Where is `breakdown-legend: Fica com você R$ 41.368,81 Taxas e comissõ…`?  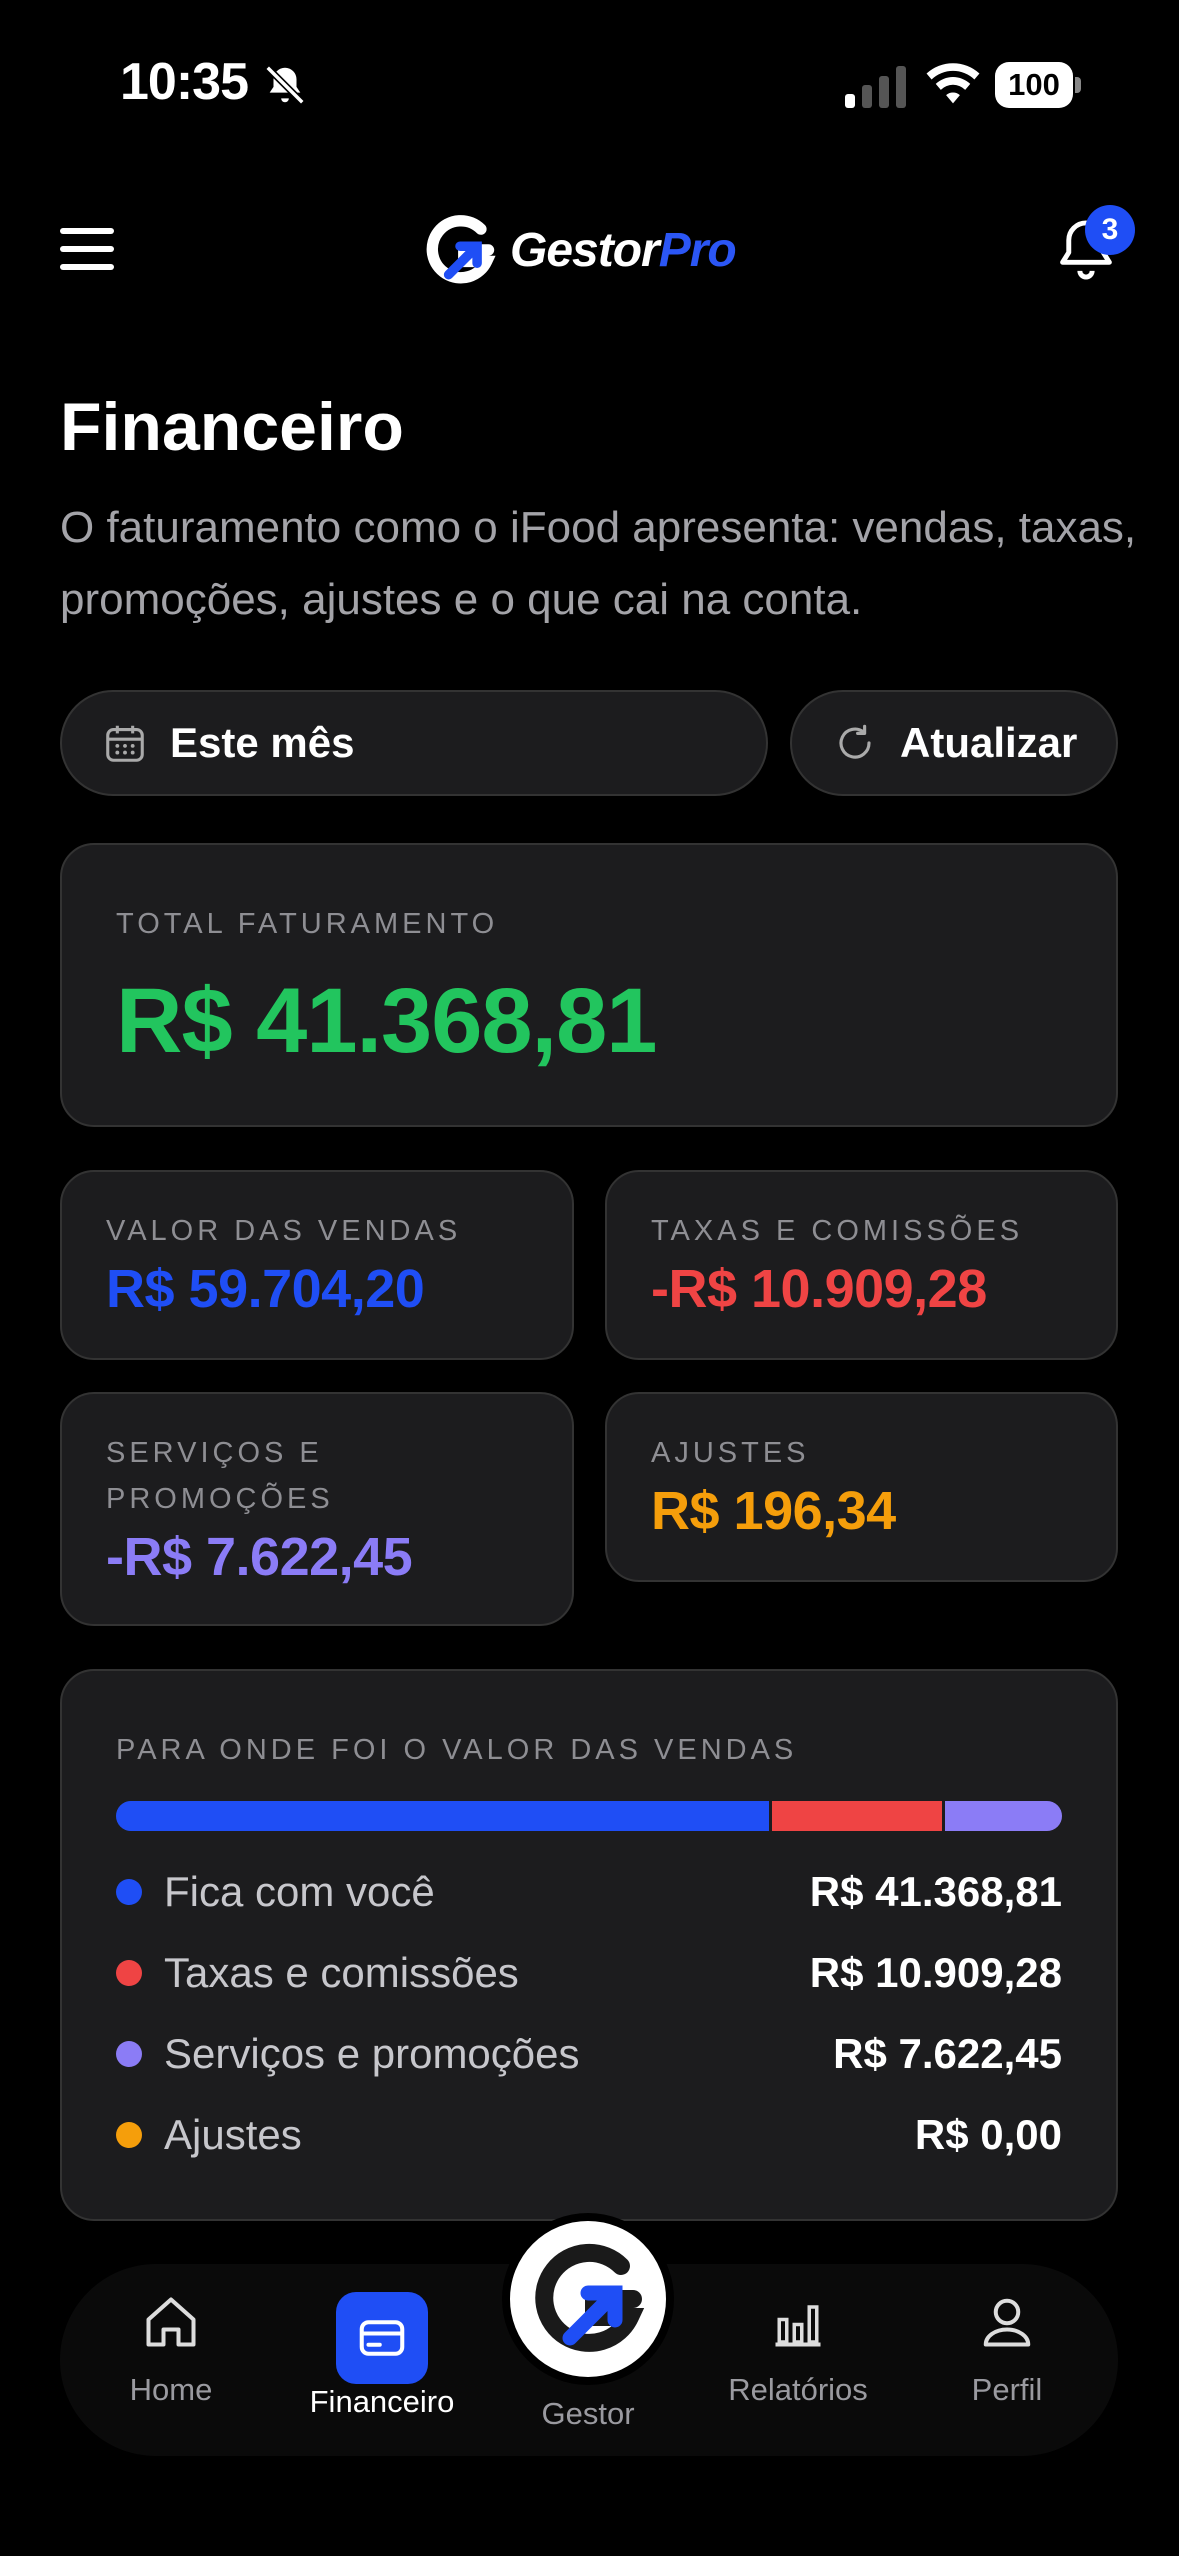
breakdown-legend: Fica com você R$ 41.368,81 Taxas e comissõ… is located at coordinates (589, 2013).